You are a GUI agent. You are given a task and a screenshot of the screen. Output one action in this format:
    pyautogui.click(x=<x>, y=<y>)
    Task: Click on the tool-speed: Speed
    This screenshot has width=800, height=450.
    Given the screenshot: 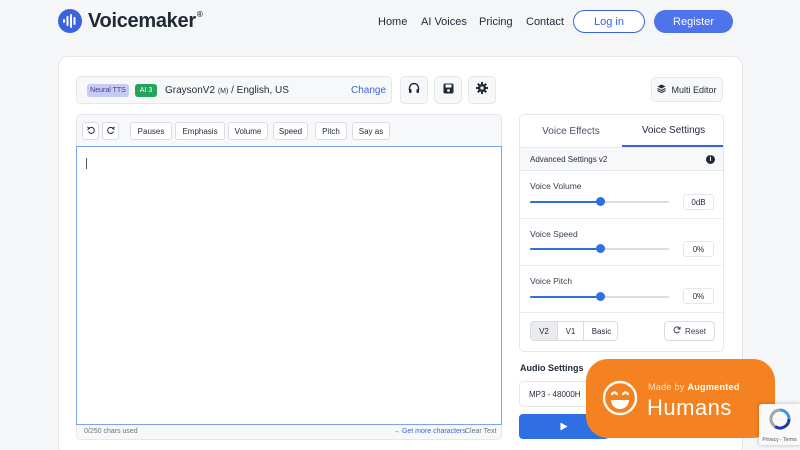 What is the action you would take?
    pyautogui.click(x=290, y=131)
    